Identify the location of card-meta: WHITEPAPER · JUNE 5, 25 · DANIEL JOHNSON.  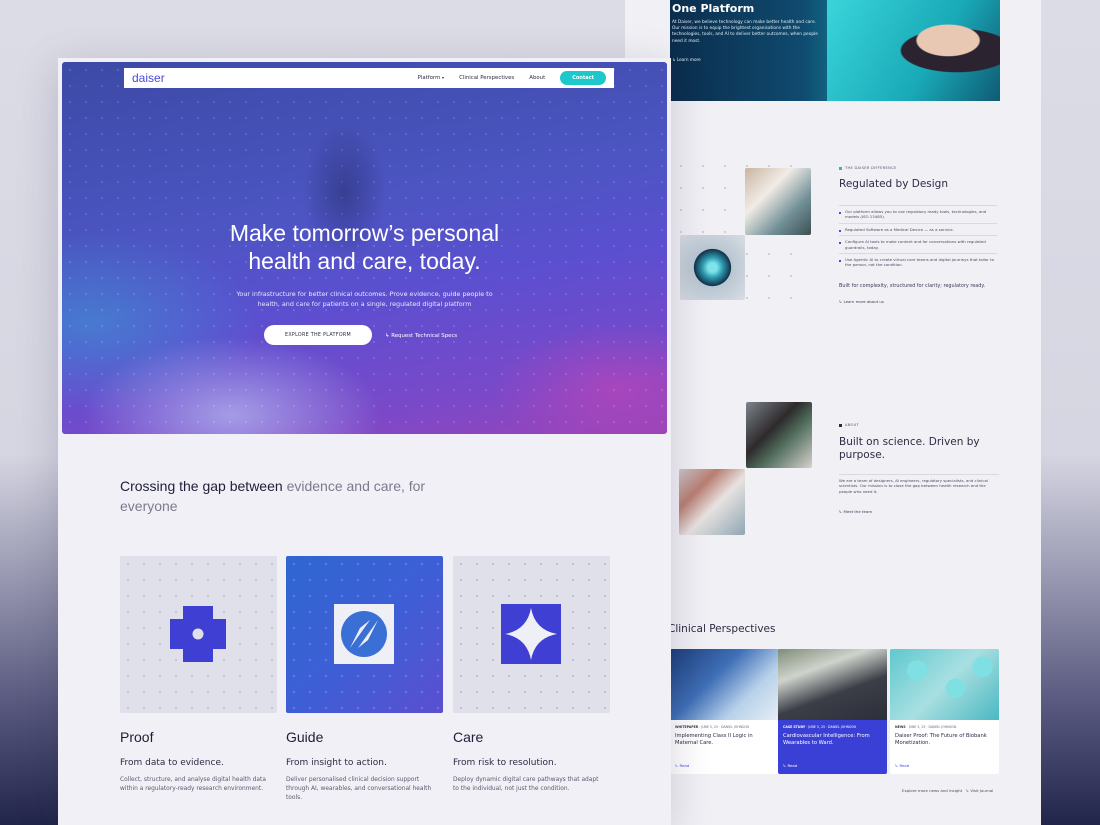
(712, 727).